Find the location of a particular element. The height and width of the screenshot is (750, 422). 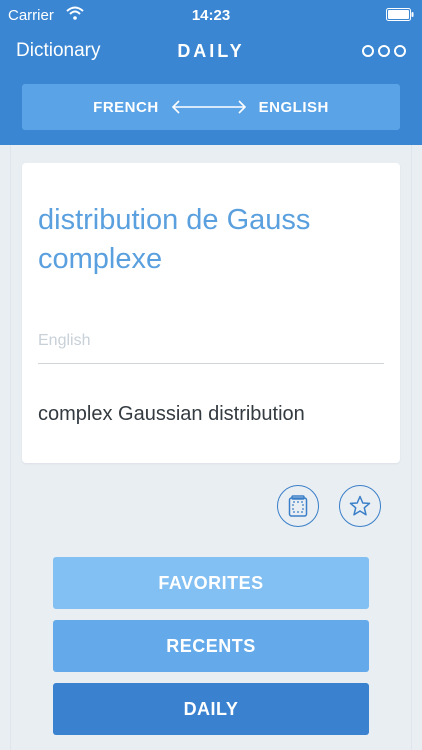

favorite-button is located at coordinates (360, 506).